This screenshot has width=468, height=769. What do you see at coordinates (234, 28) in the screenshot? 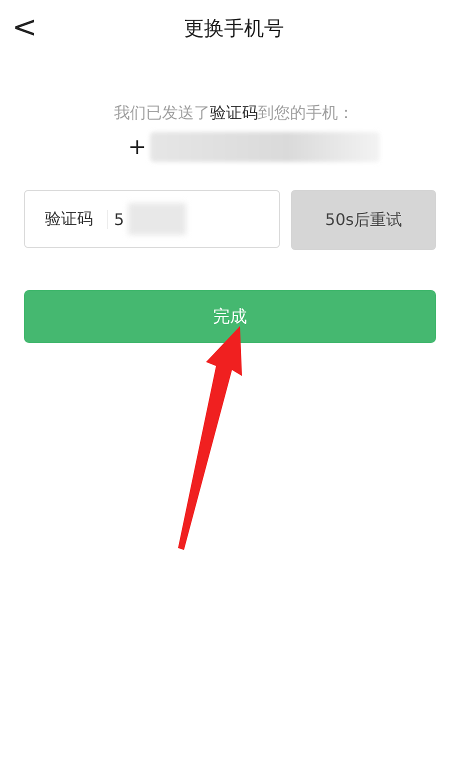
I see `page-title: 更换手机号` at bounding box center [234, 28].